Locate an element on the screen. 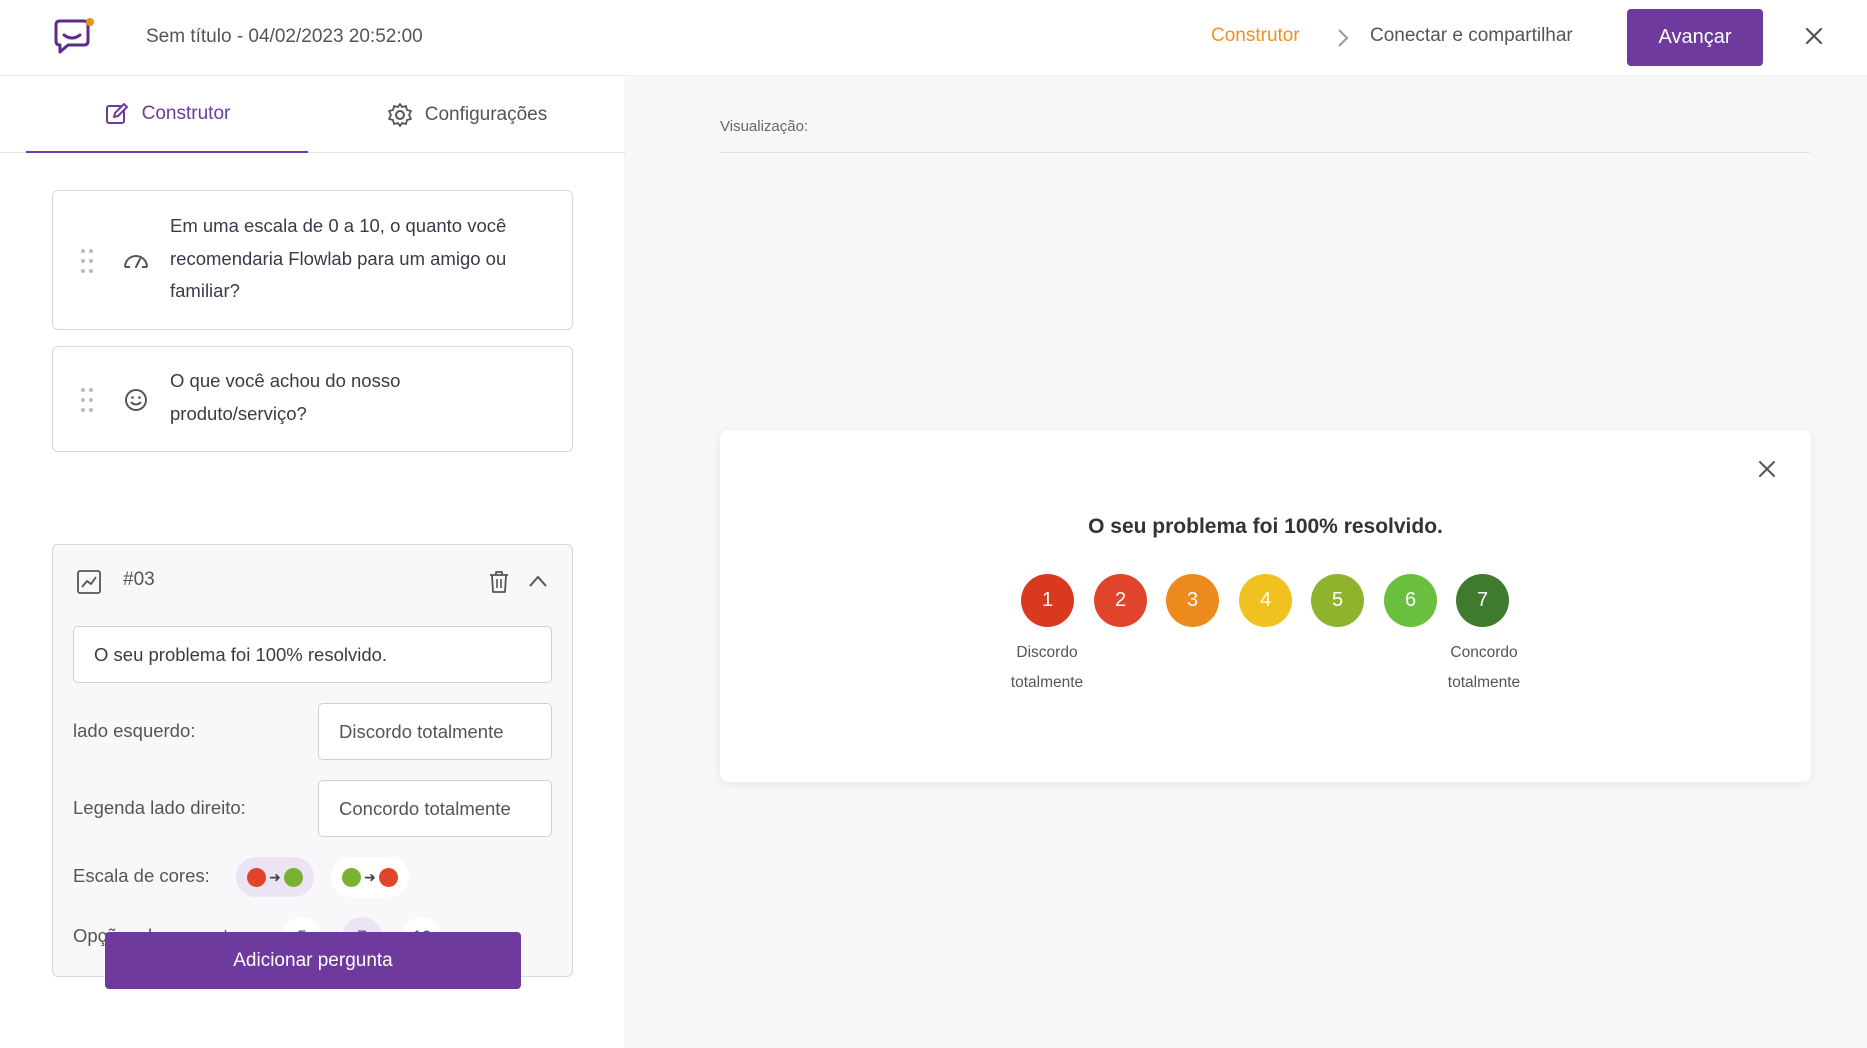 The width and height of the screenshot is (1867, 1048). logo-icon is located at coordinates (74, 36).